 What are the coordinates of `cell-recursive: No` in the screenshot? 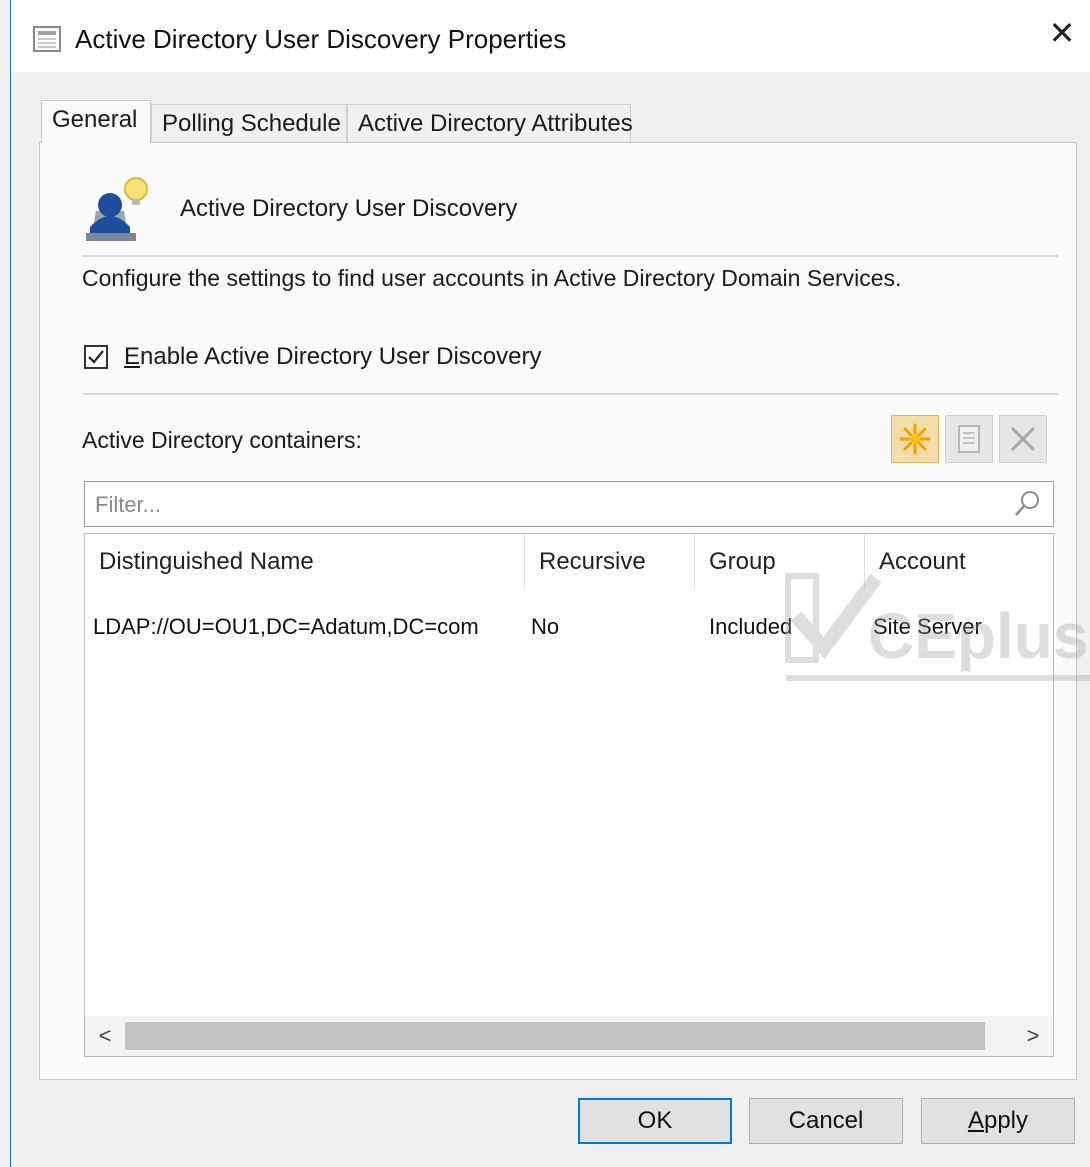 It's located at (545, 626).